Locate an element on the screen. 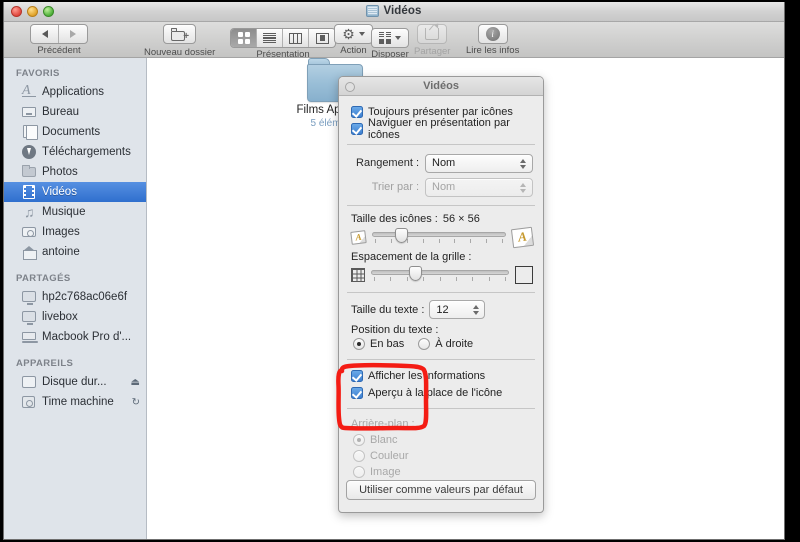 The image size is (800, 542). sidebar-item-images: Images is located at coordinates (75, 232).